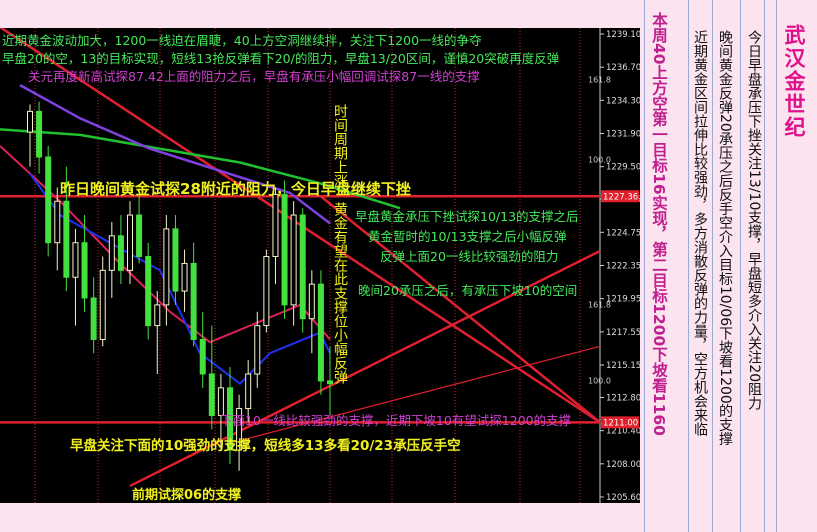  Describe the element at coordinates (623, 233) in the screenshot. I see `y-tick-label: 1224.75` at that location.